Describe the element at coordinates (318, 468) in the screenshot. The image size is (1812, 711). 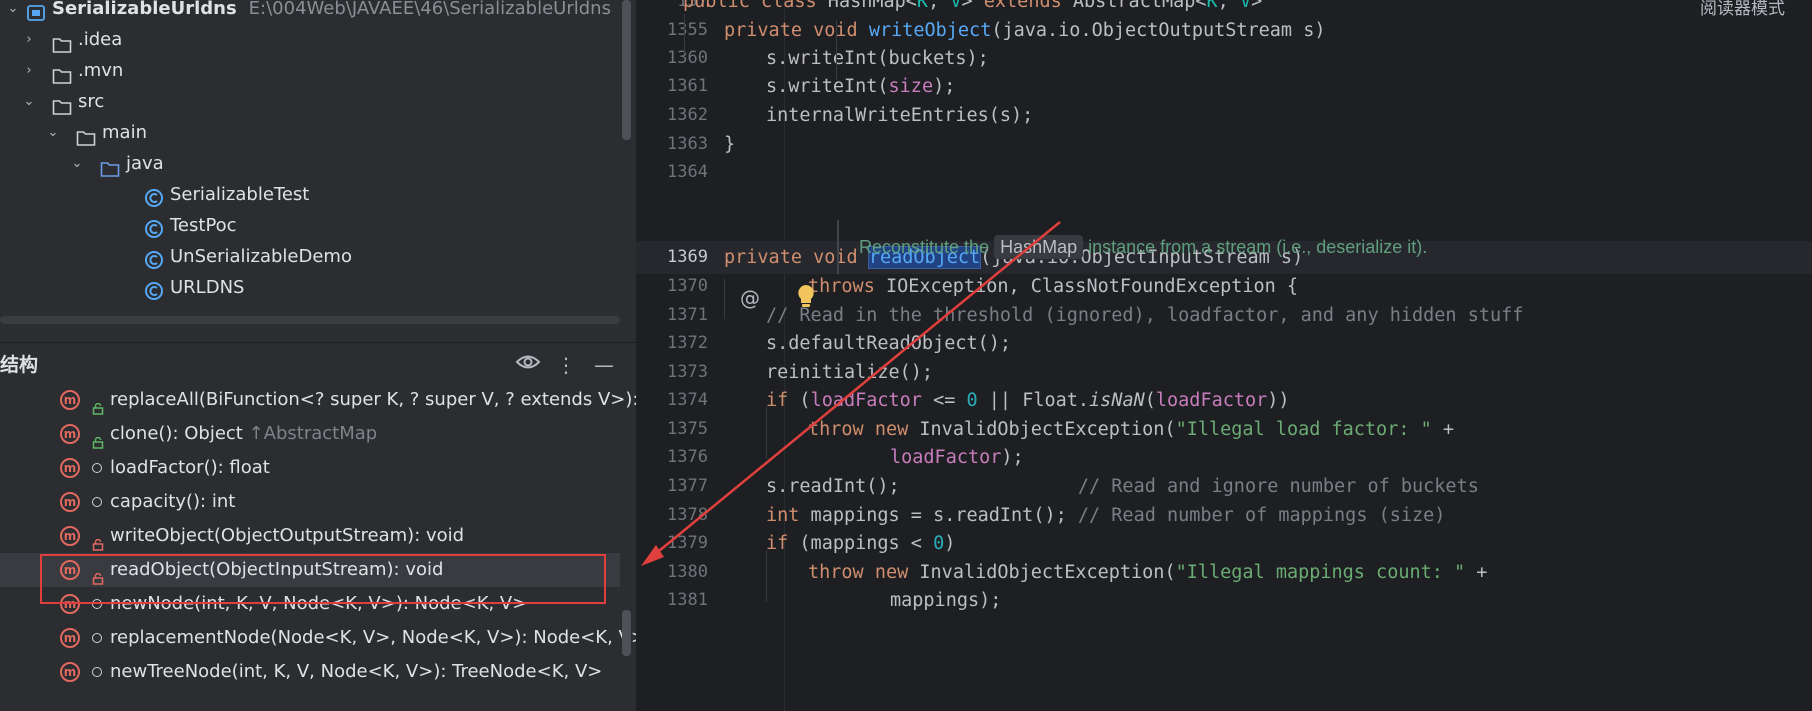
I see `structure-method-item: m loadFactor(): float` at that location.